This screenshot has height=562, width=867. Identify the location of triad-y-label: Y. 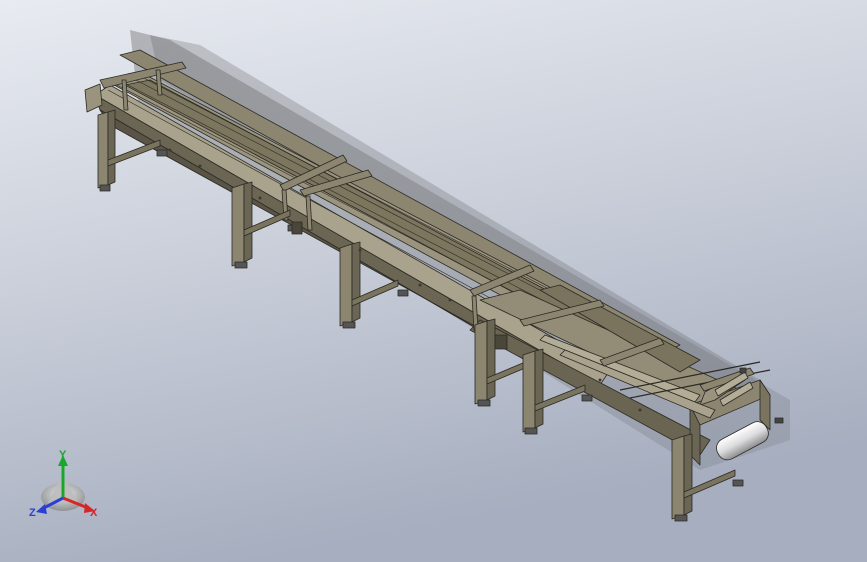
(63, 455).